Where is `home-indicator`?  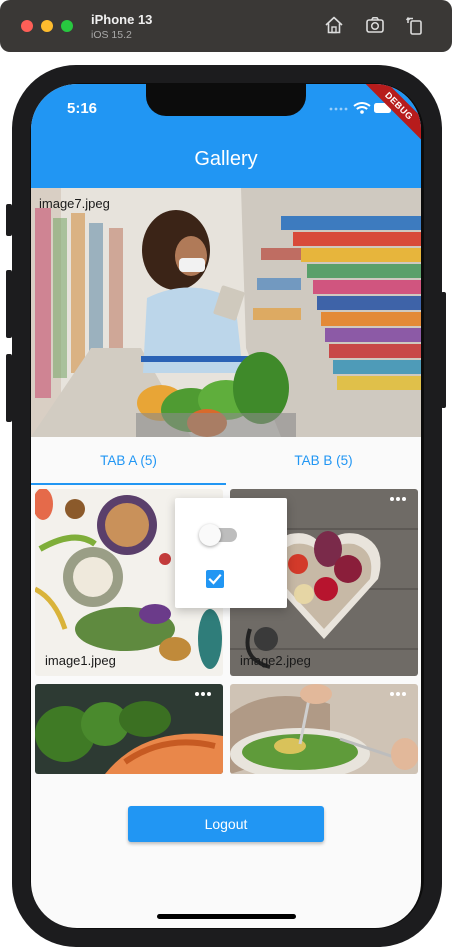
home-indicator is located at coordinates (226, 916).